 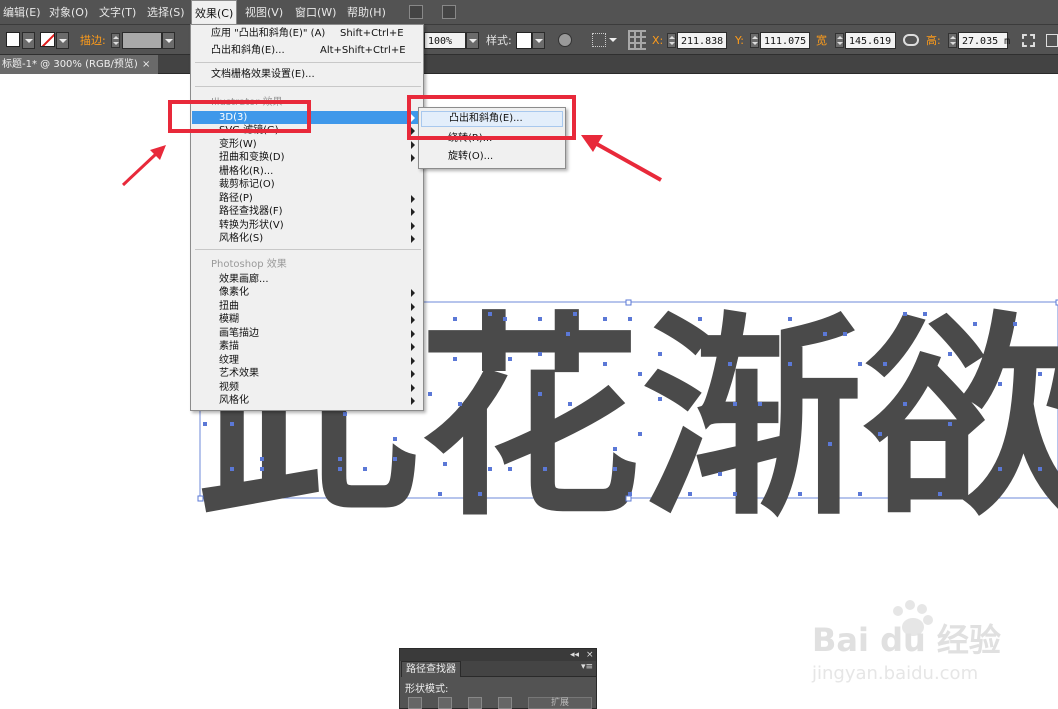 I want to click on menu-item-convert-to-shape: 转换为形状(V), so click(x=307, y=225).